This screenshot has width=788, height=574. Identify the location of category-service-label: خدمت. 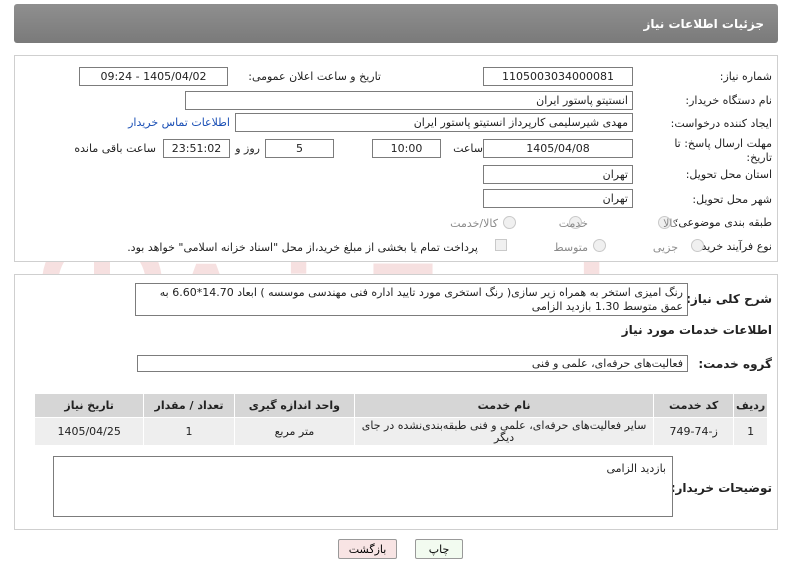
(573, 223).